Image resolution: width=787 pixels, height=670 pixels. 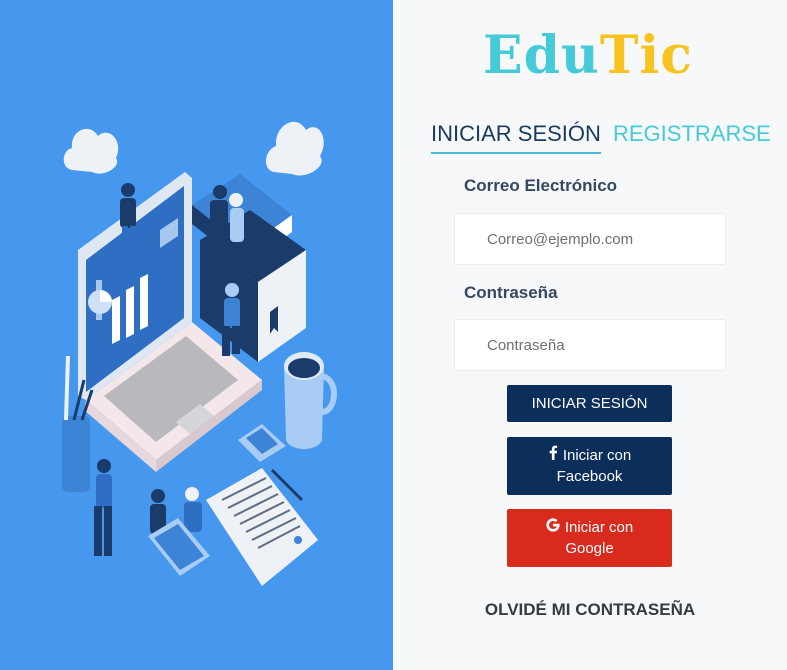 I want to click on google-icon, so click(x=553, y=527).